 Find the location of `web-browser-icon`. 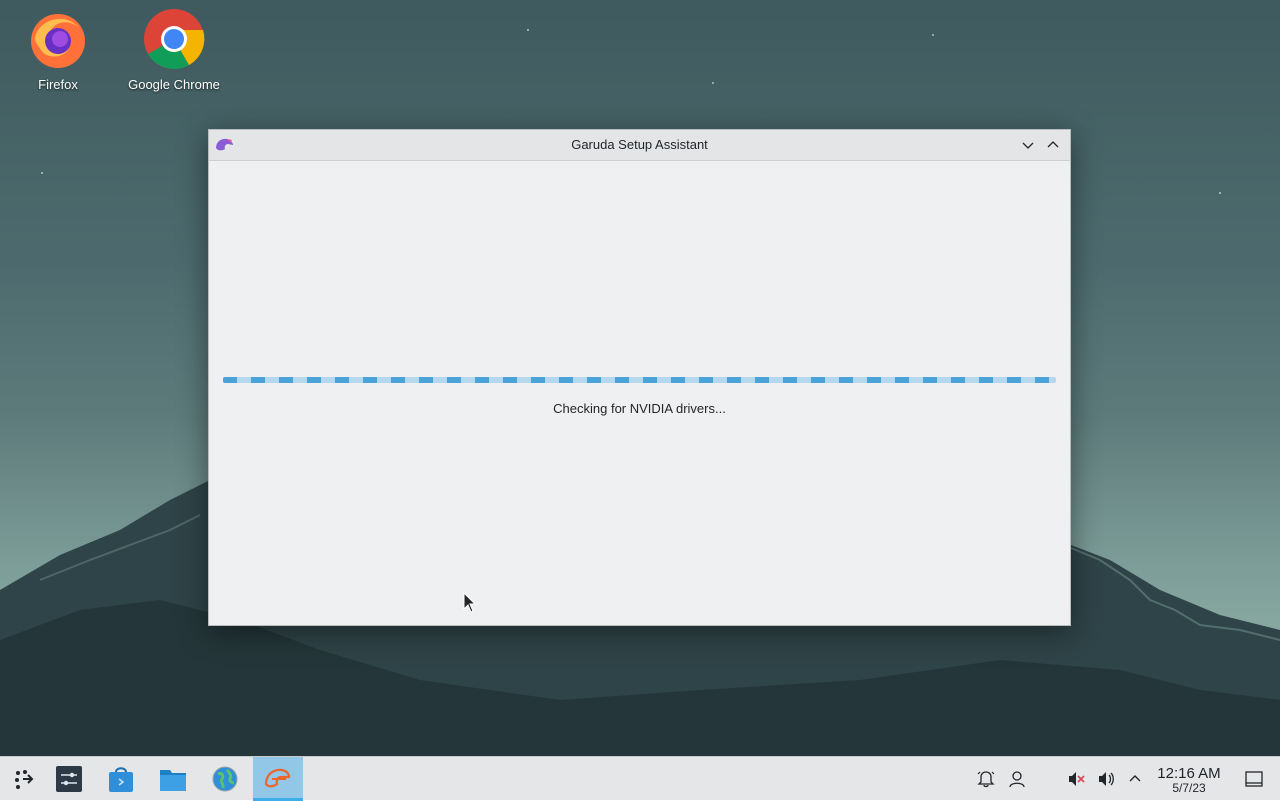

web-browser-icon is located at coordinates (225, 779).